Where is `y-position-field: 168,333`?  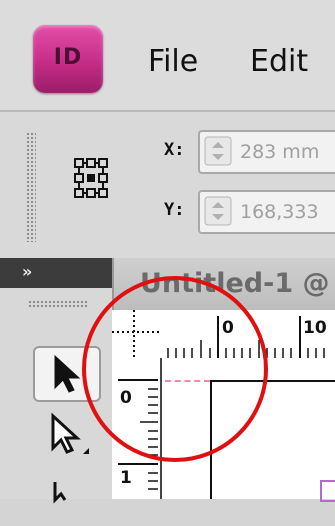
y-position-field: 168,333 is located at coordinates (266, 212).